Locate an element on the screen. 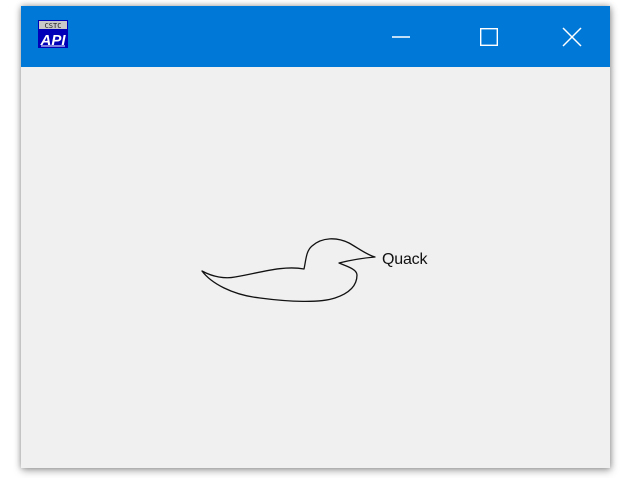 Image resolution: width=625 pixels, height=478 pixels. duck-drawing is located at coordinates (288, 270).